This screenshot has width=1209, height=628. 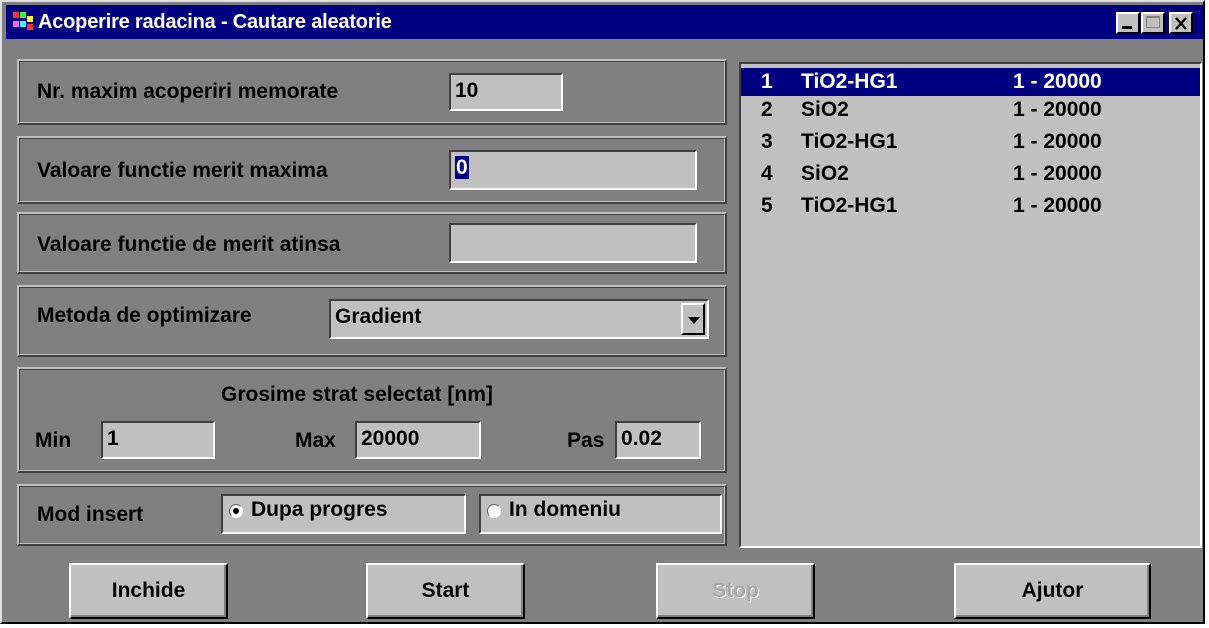 What do you see at coordinates (767, 141) in the screenshot?
I see `layer-index: 3` at bounding box center [767, 141].